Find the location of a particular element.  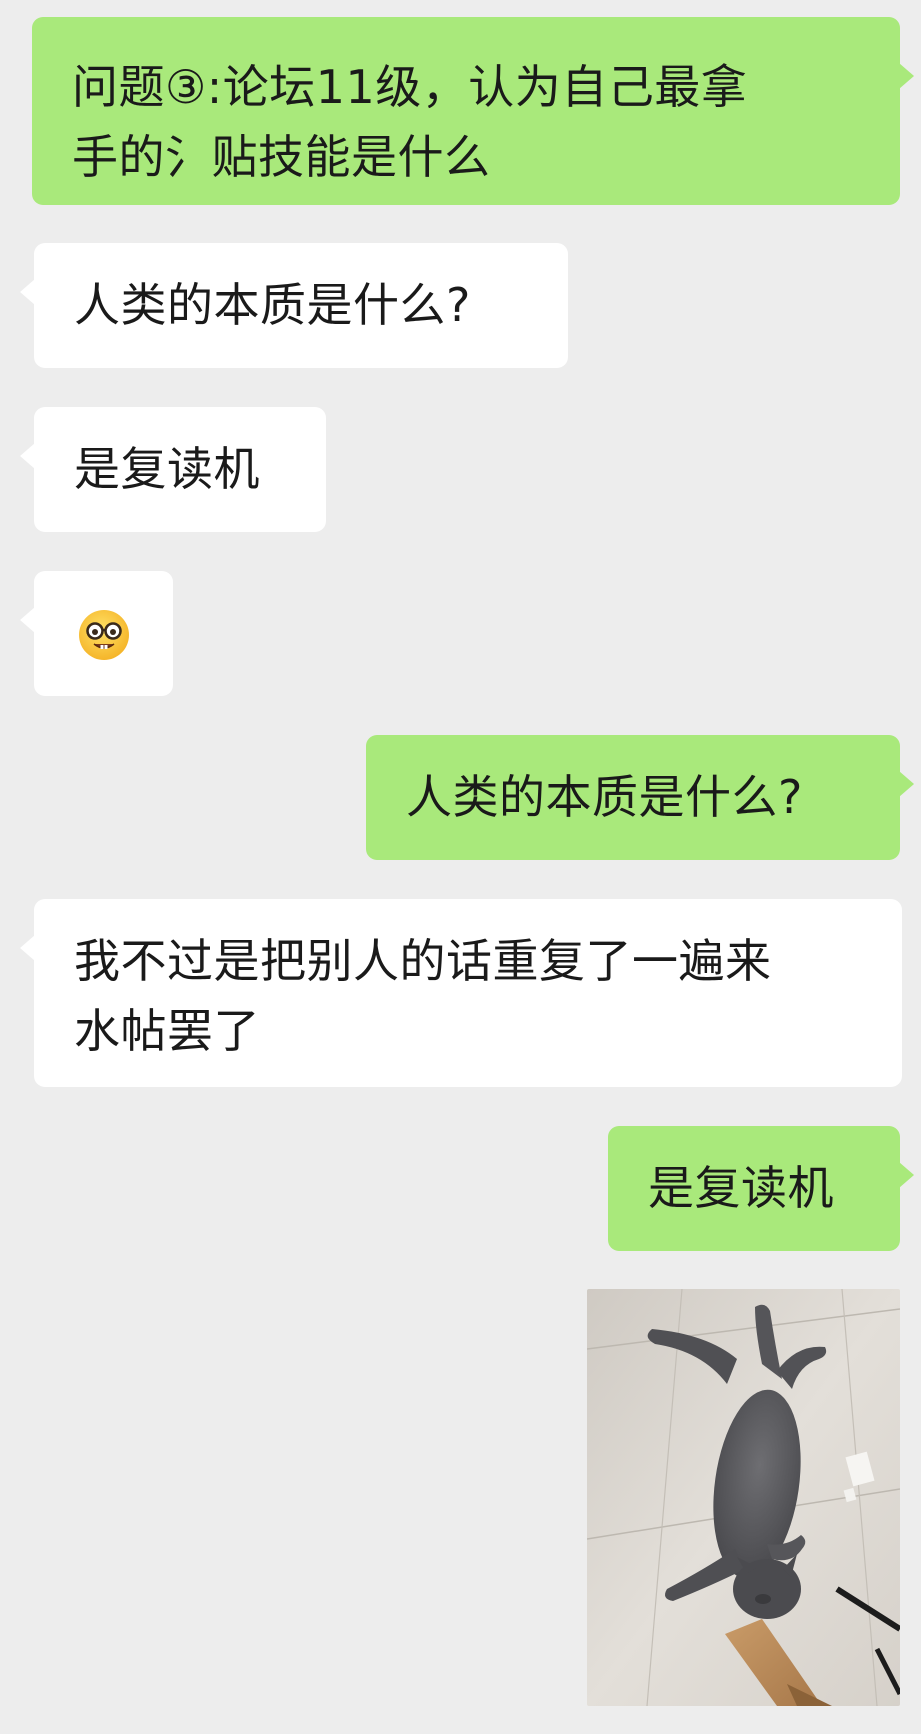

received-message-bubble: 人类的本质是什么? is located at coordinates (294, 305).